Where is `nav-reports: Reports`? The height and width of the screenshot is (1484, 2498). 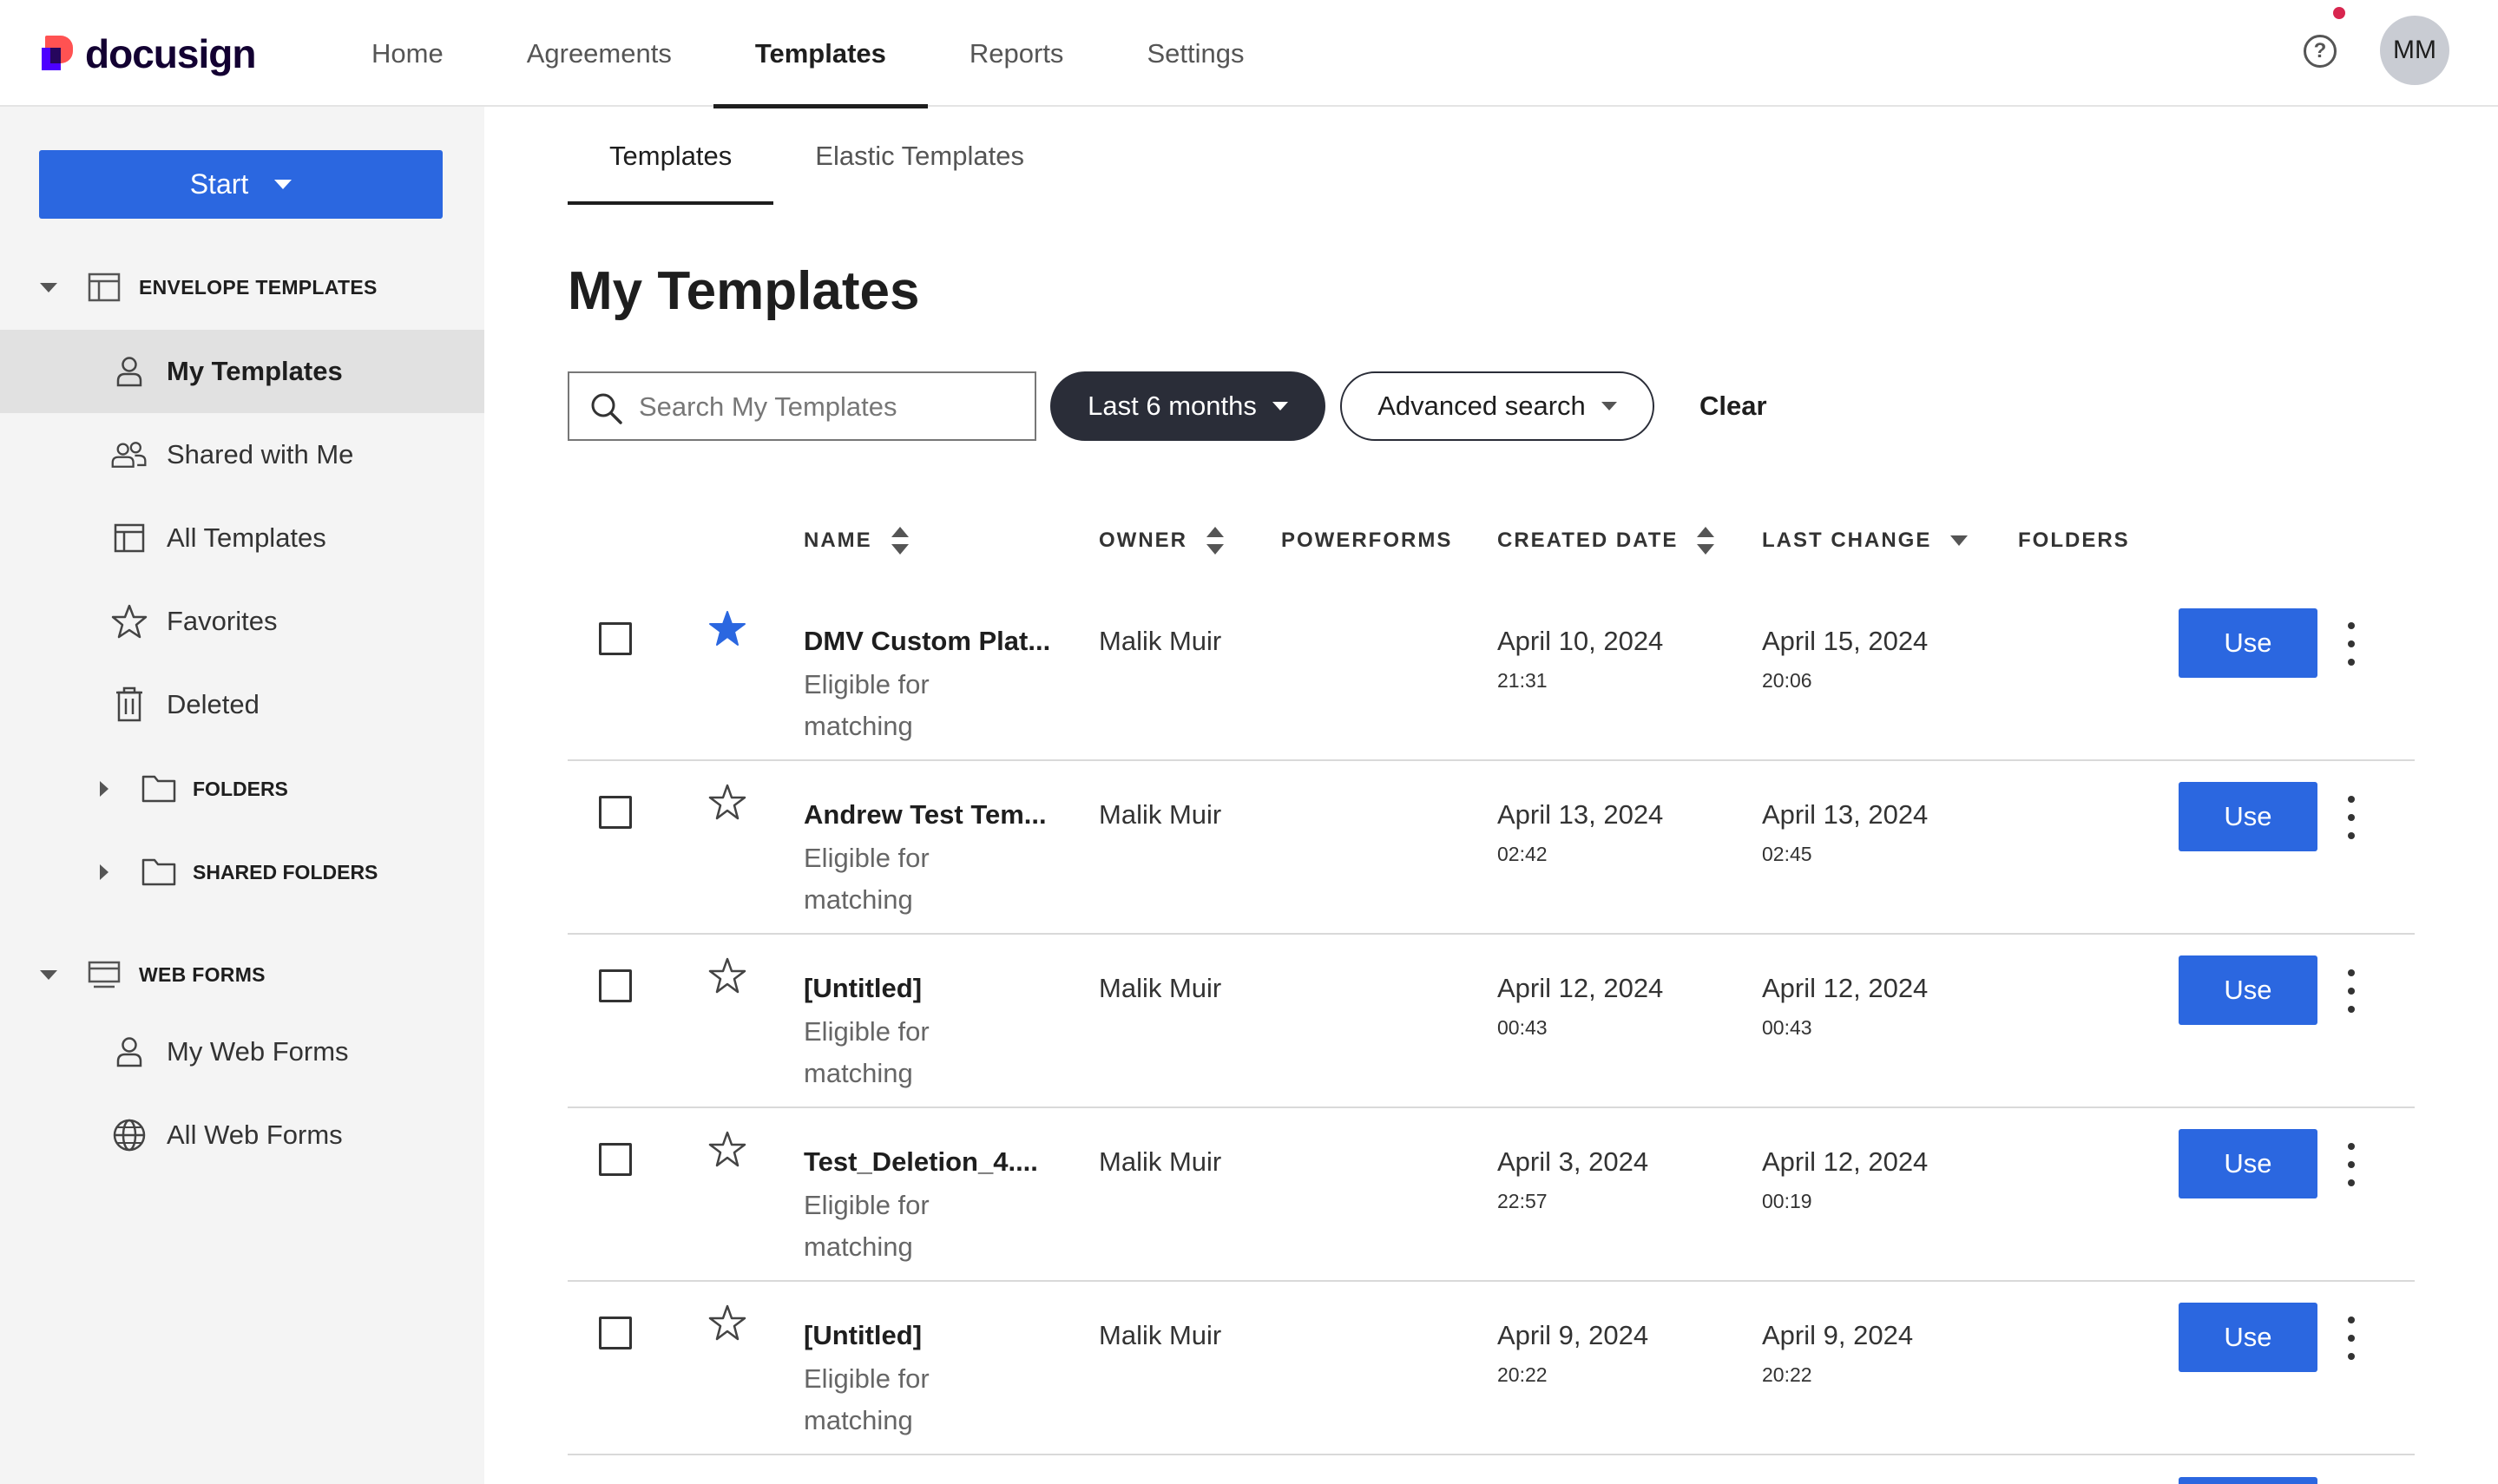
nav-reports: Reports is located at coordinates (1017, 54).